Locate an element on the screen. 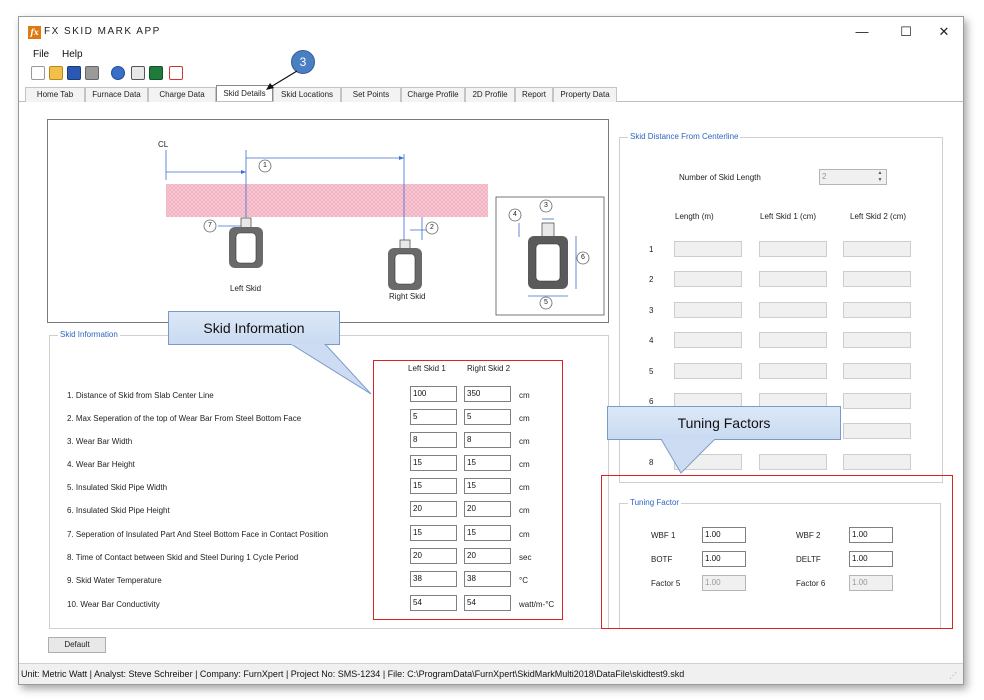  tab-2d-profile: 2D Profile is located at coordinates (490, 94).